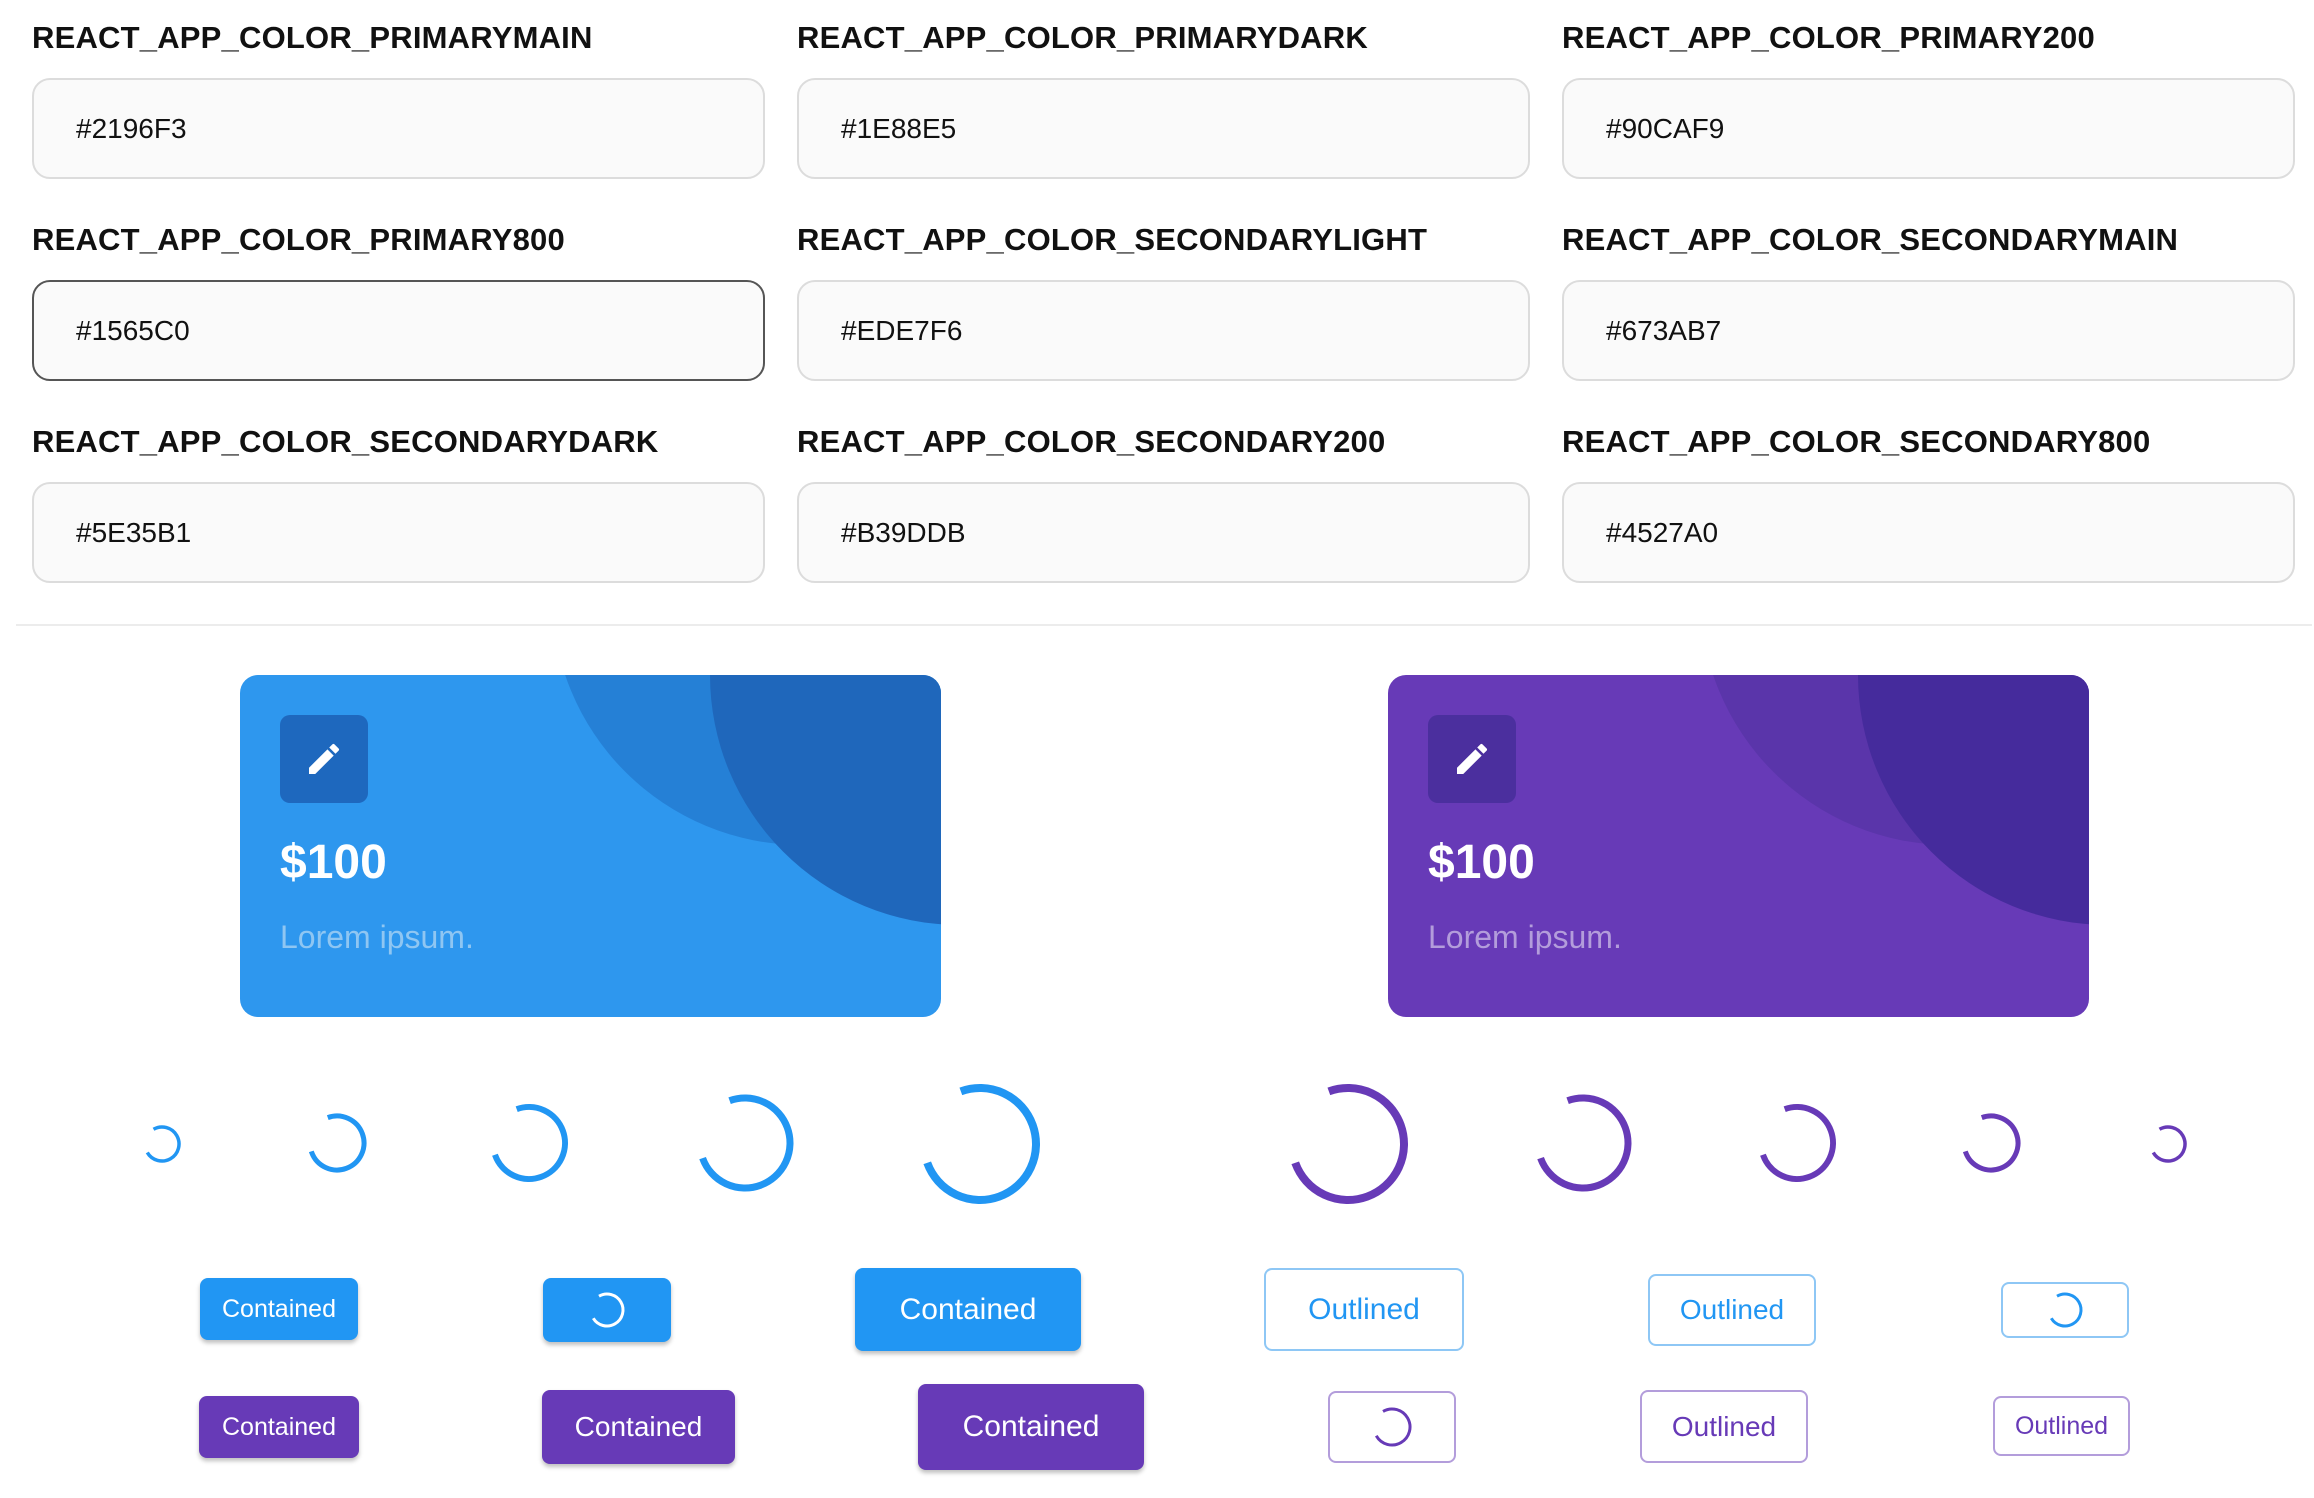  Describe the element at coordinates (1163, 532) in the screenshot. I see `secondary-200-input` at that location.